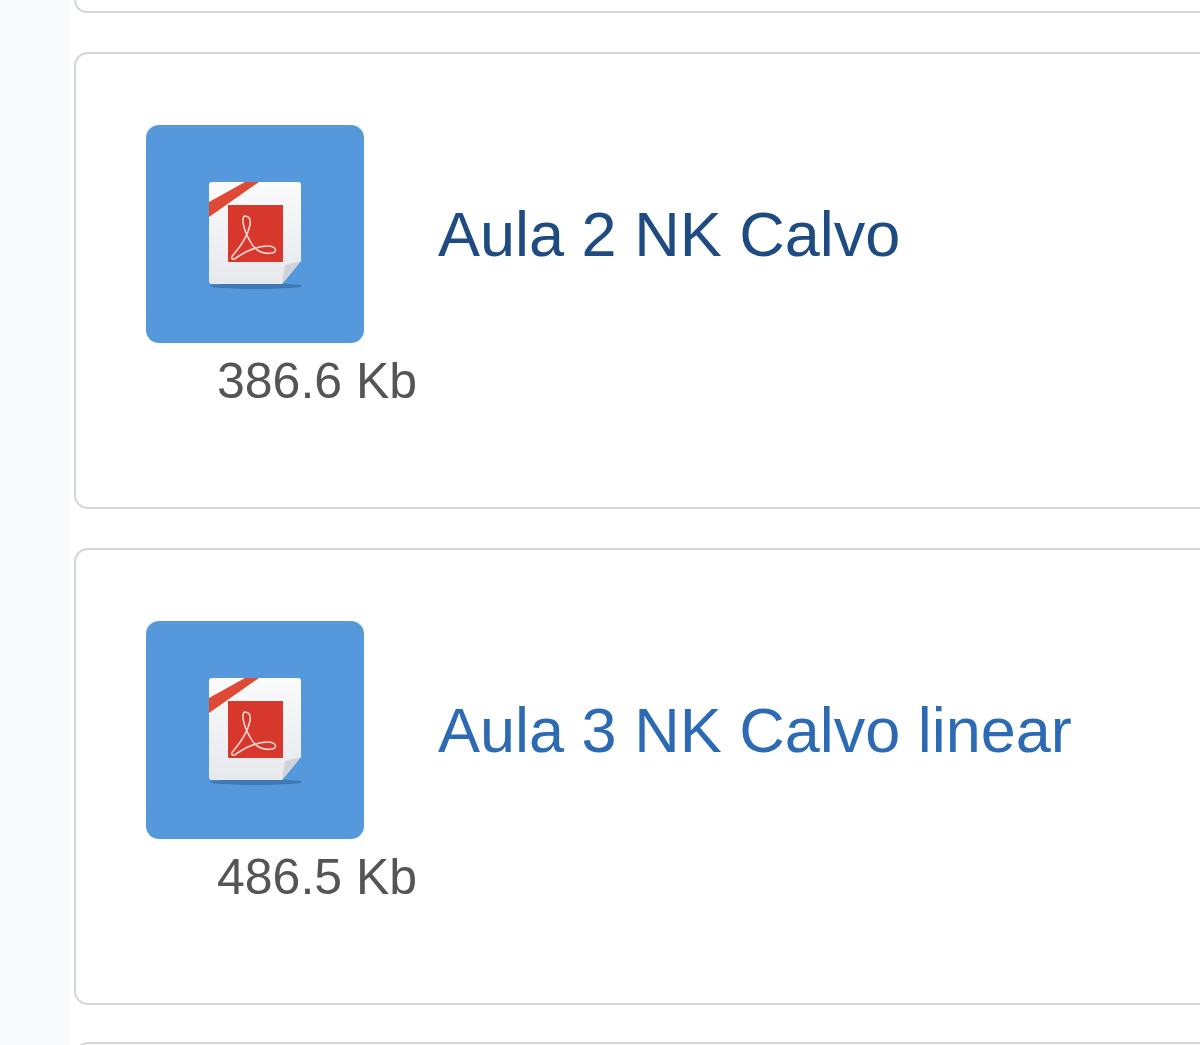 The height and width of the screenshot is (1045, 1200). I want to click on file-title-link: Aula 2 NK Calvo, so click(669, 234).